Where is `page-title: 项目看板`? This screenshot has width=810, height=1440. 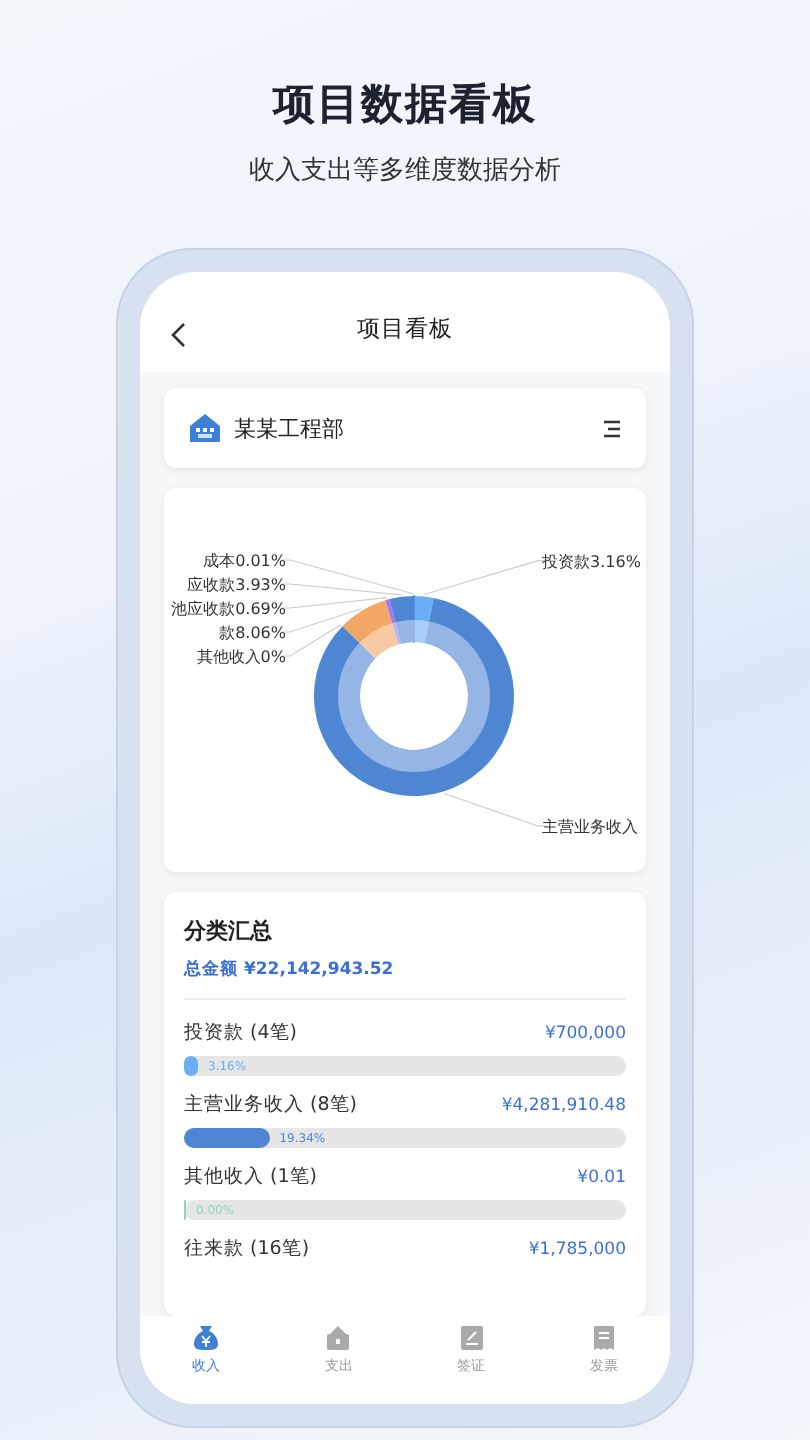 page-title: 项目看板 is located at coordinates (405, 328).